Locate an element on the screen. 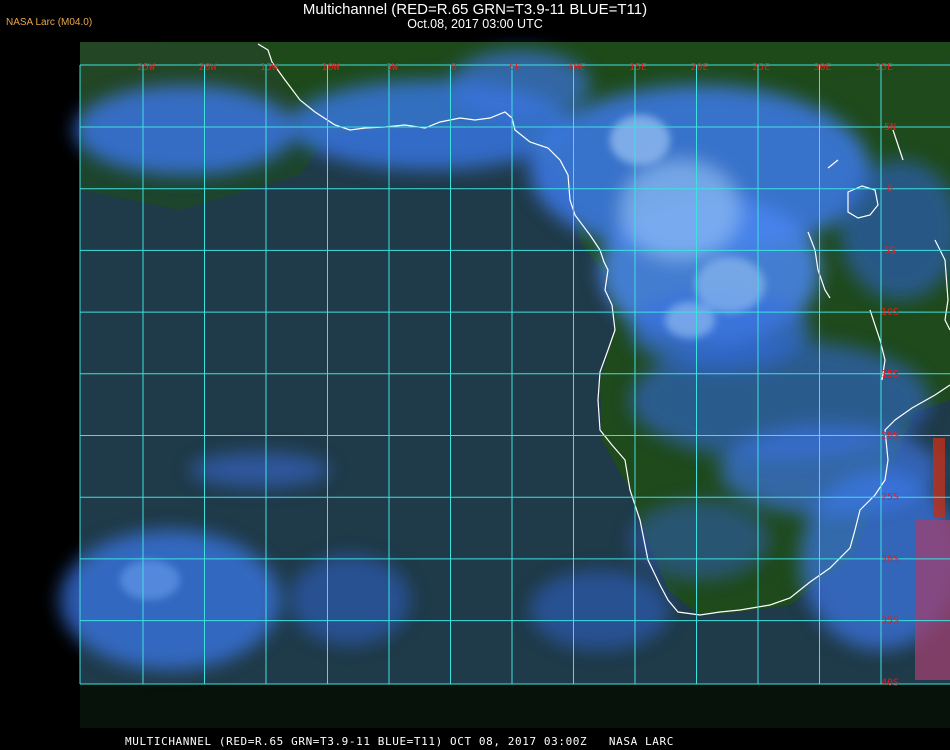  latitude-label: 20S is located at coordinates (890, 436).